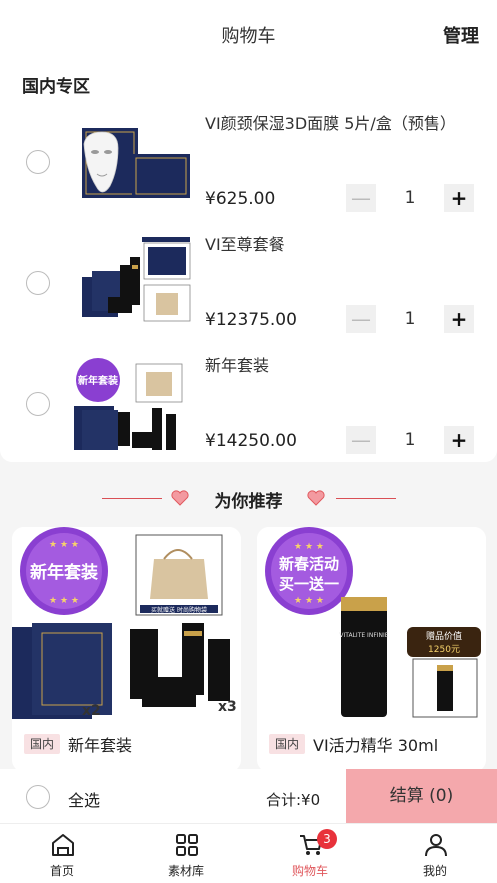 Image resolution: width=497 pixels, height=883 pixels. What do you see at coordinates (421, 796) in the screenshot?
I see `checkout-button: 结算 (0)` at bounding box center [421, 796].